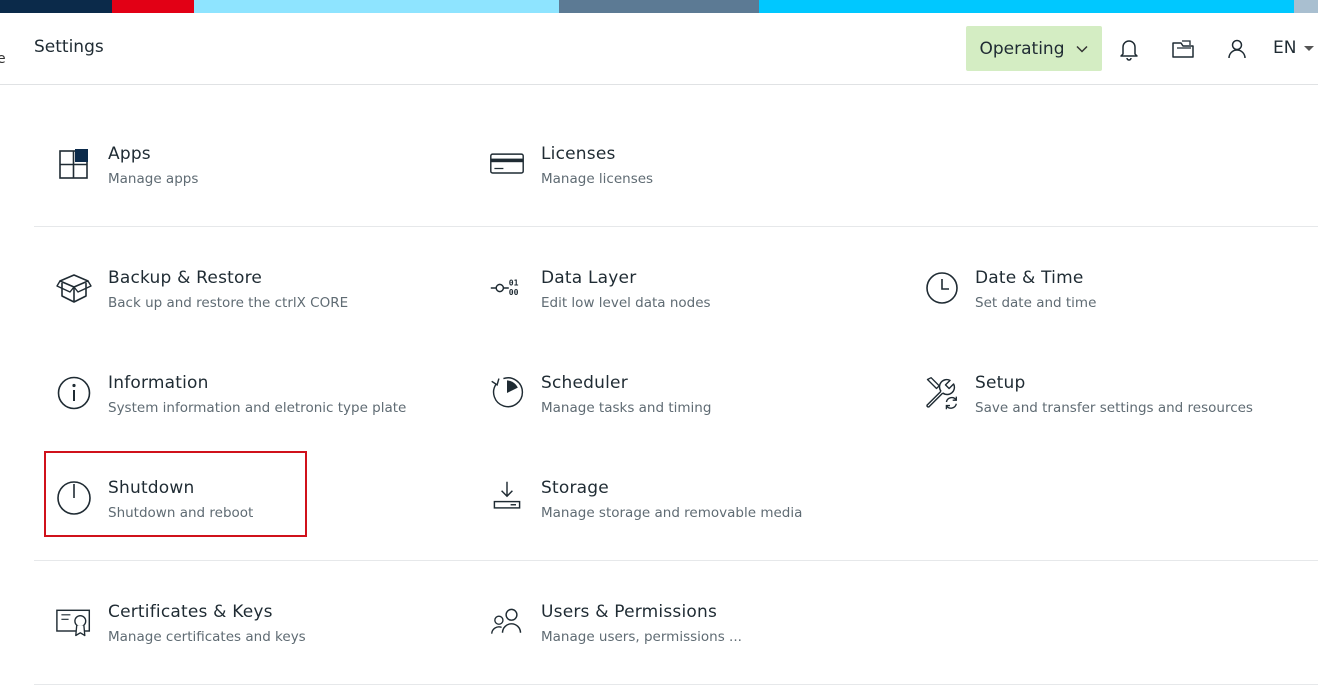 The image size is (1318, 685). I want to click on svg-text: 01, so click(514, 282).